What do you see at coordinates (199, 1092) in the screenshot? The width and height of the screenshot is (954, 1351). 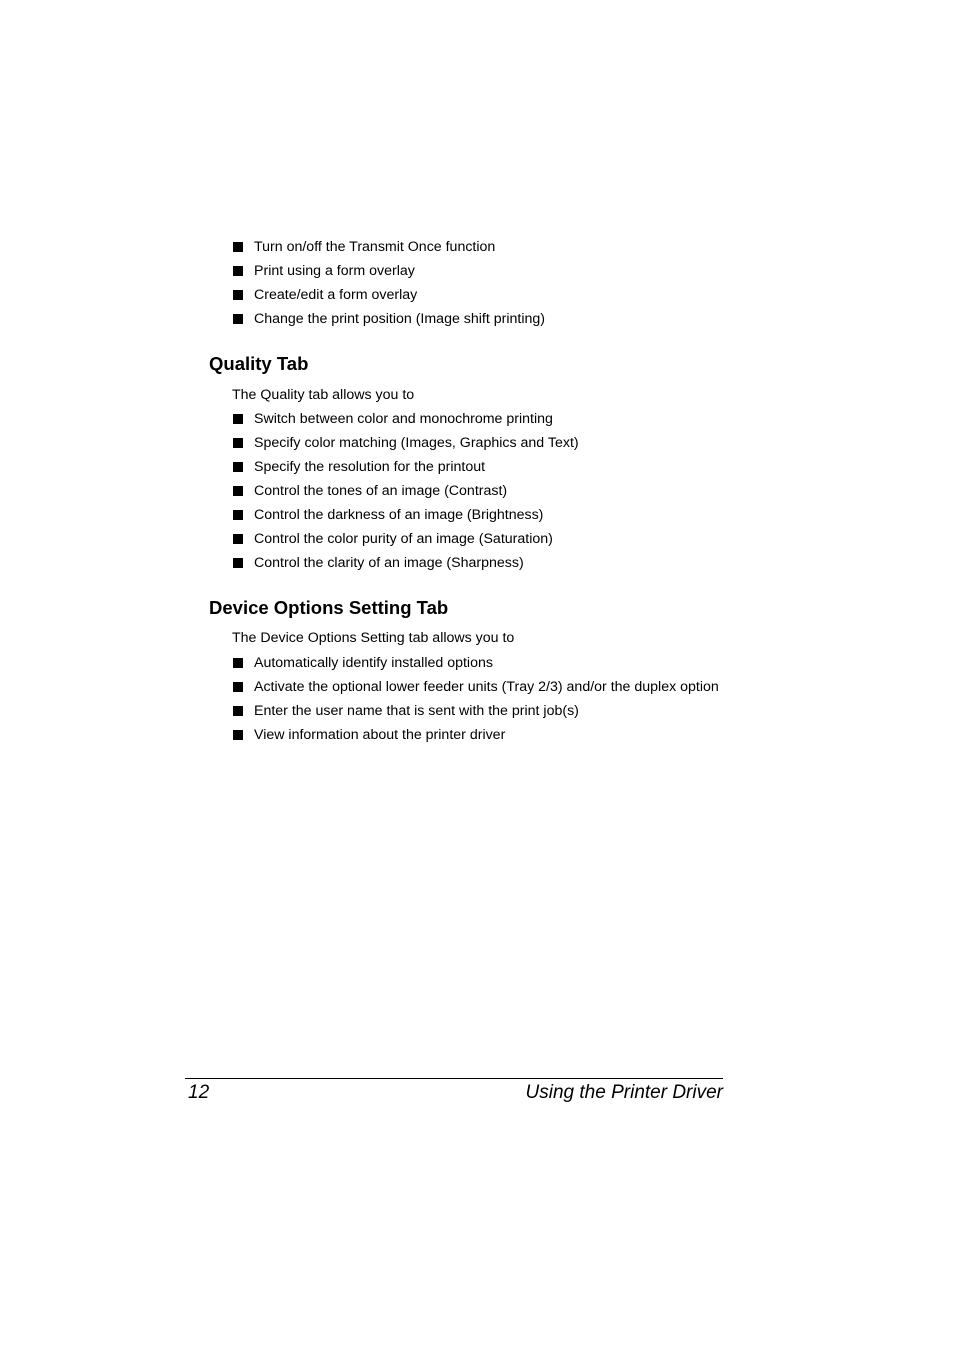 I see `page-number: 12` at bounding box center [199, 1092].